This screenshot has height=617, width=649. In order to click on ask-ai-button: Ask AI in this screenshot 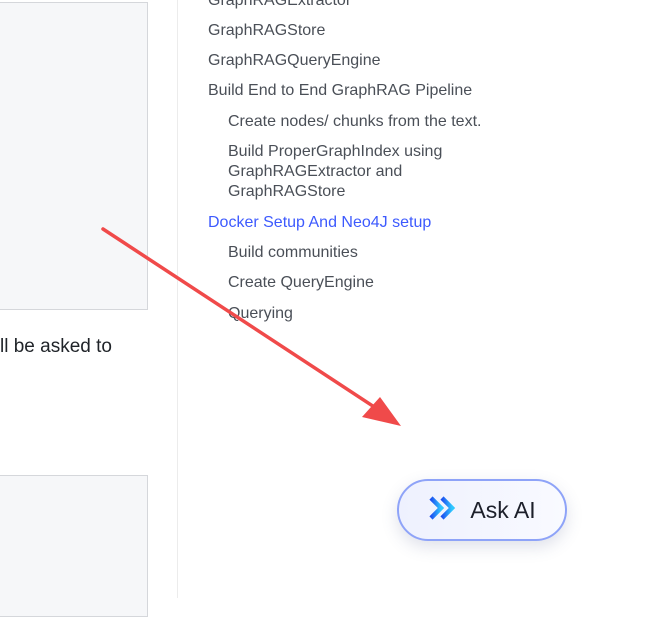, I will do `click(482, 510)`.